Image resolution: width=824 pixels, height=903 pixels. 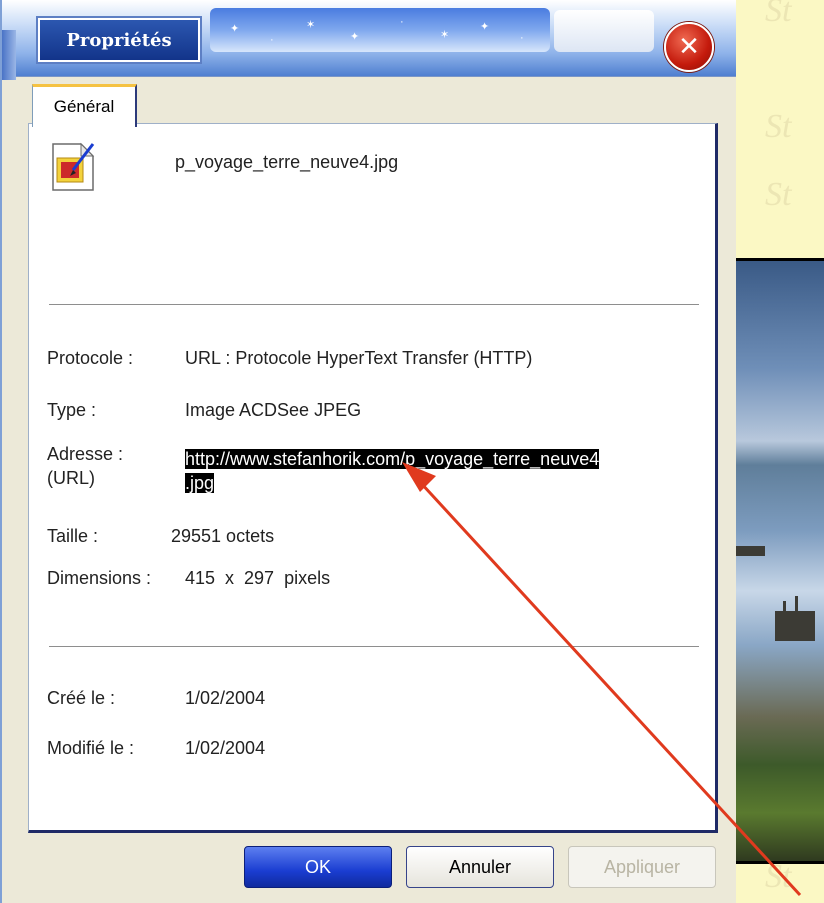 I want to click on image-file-icon, so click(x=73, y=166).